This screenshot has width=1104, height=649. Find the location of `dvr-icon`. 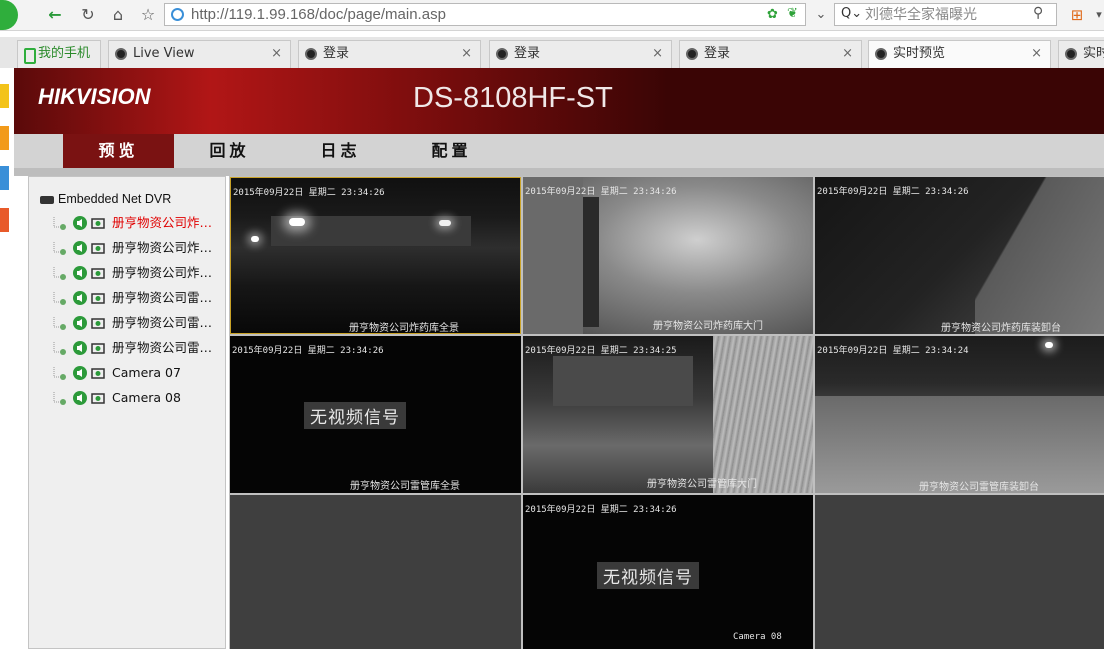

dvr-icon is located at coordinates (47, 199).